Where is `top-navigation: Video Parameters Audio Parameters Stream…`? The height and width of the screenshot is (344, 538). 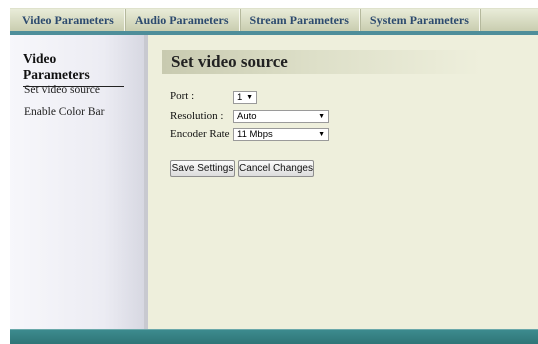 top-navigation: Video Parameters Audio Parameters Stream… is located at coordinates (274, 20).